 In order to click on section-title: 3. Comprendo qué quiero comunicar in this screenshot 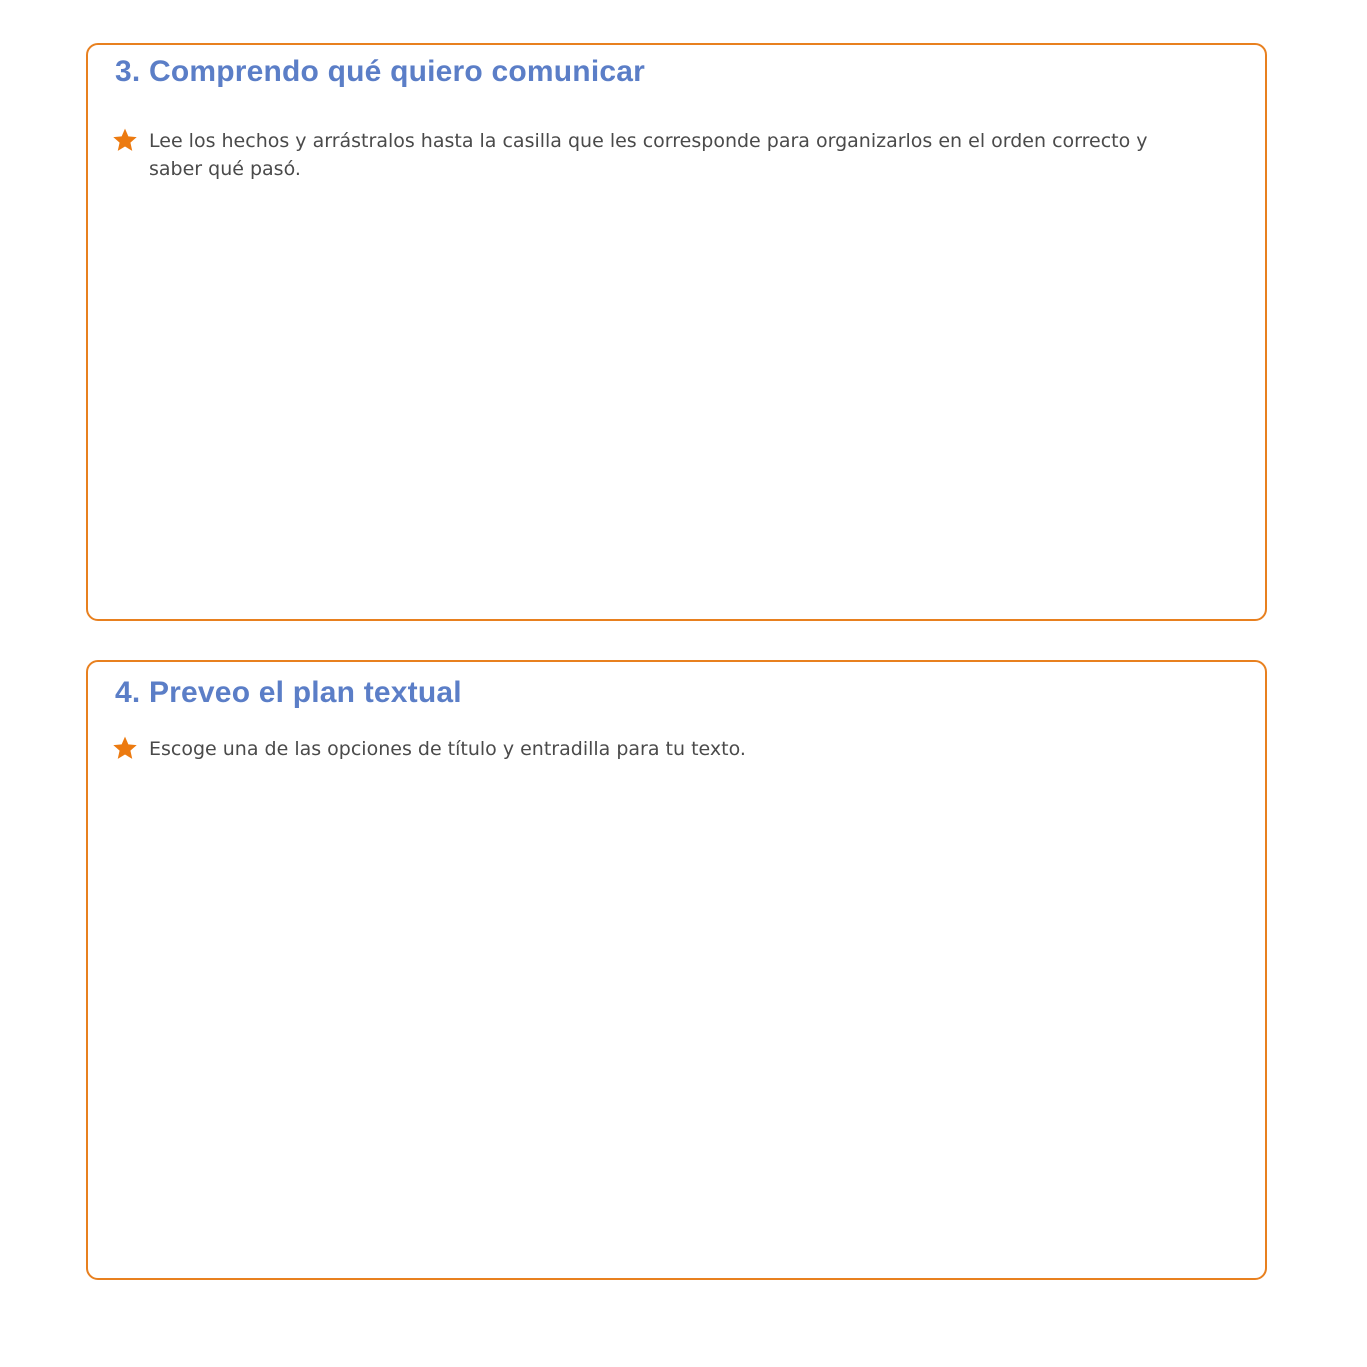, I will do `click(380, 71)`.